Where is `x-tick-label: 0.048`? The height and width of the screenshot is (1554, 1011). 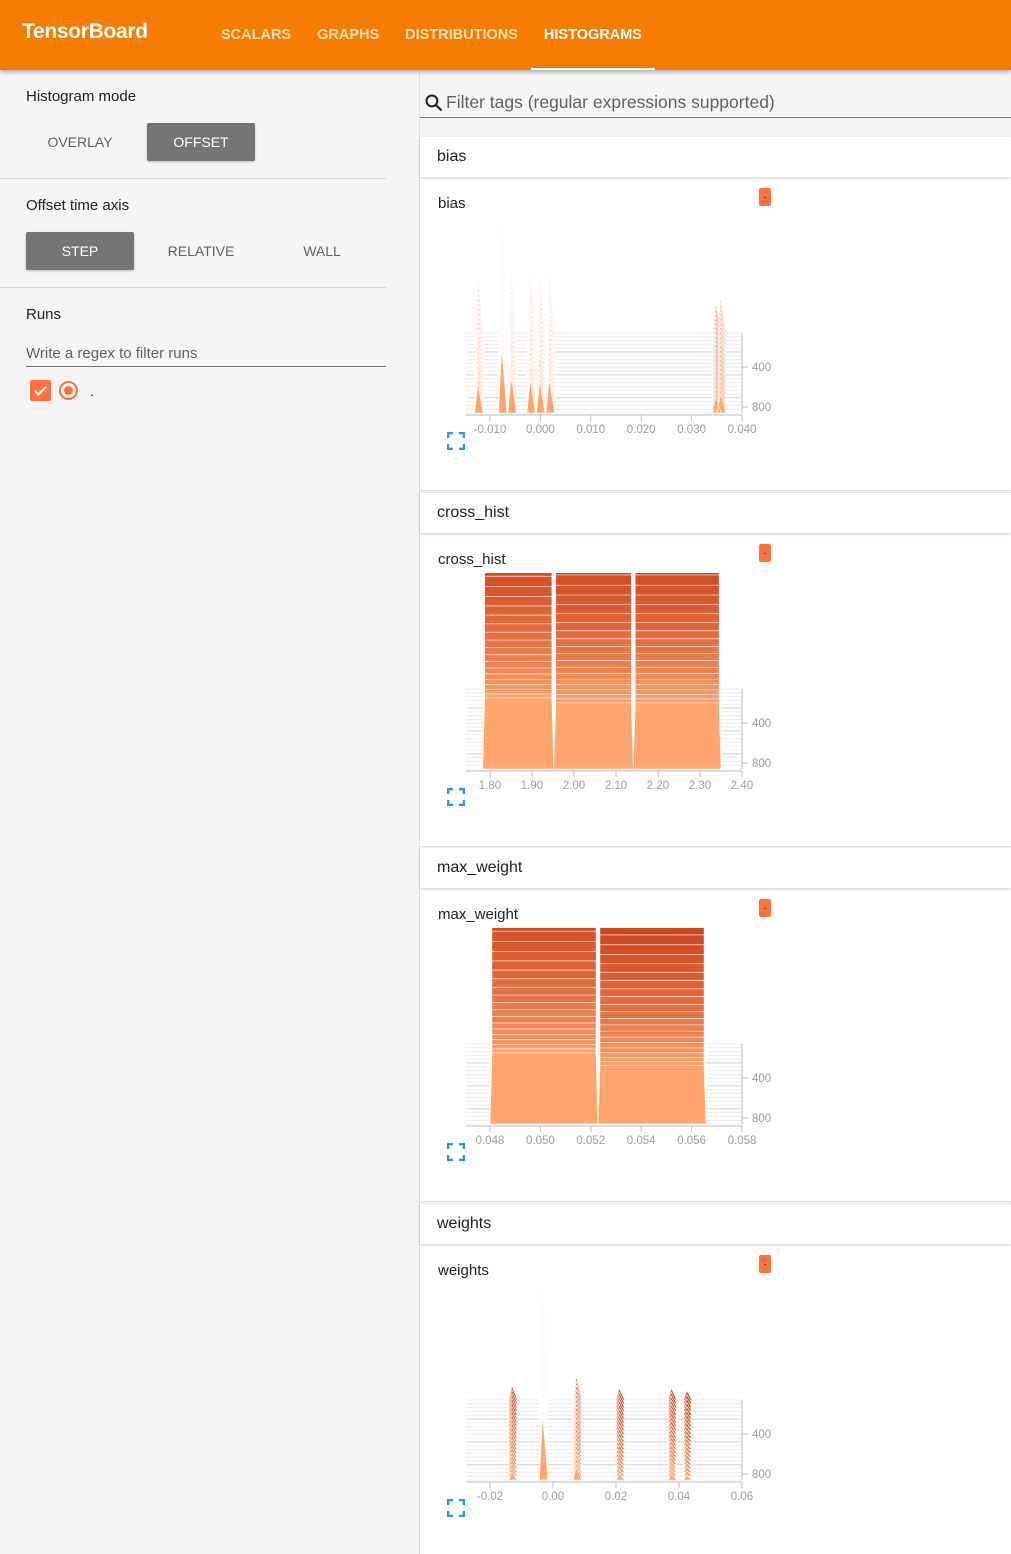 x-tick-label: 0.048 is located at coordinates (490, 1141).